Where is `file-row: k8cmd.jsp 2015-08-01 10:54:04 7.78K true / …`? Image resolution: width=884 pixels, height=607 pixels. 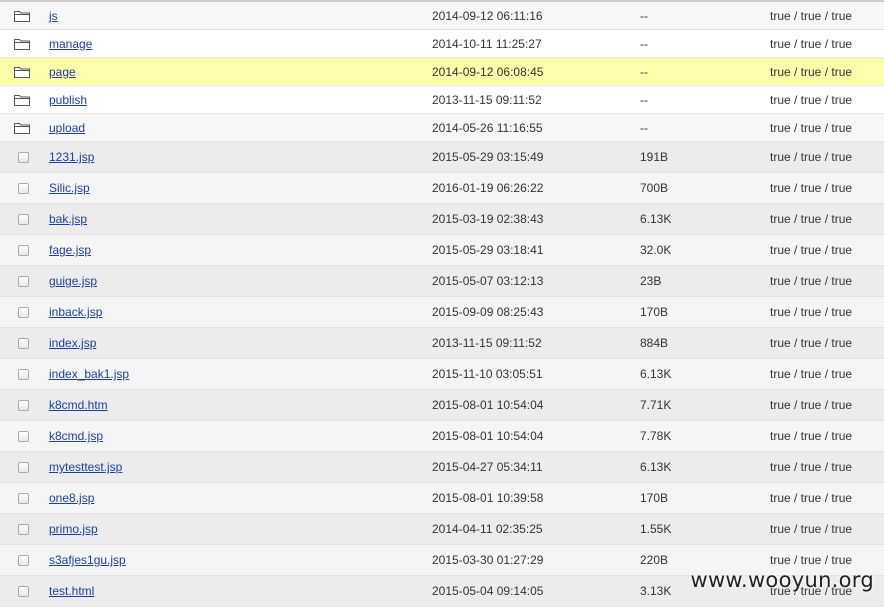 file-row: k8cmd.jsp 2015-08-01 10:54:04 7.78K true / … is located at coordinates (442, 436).